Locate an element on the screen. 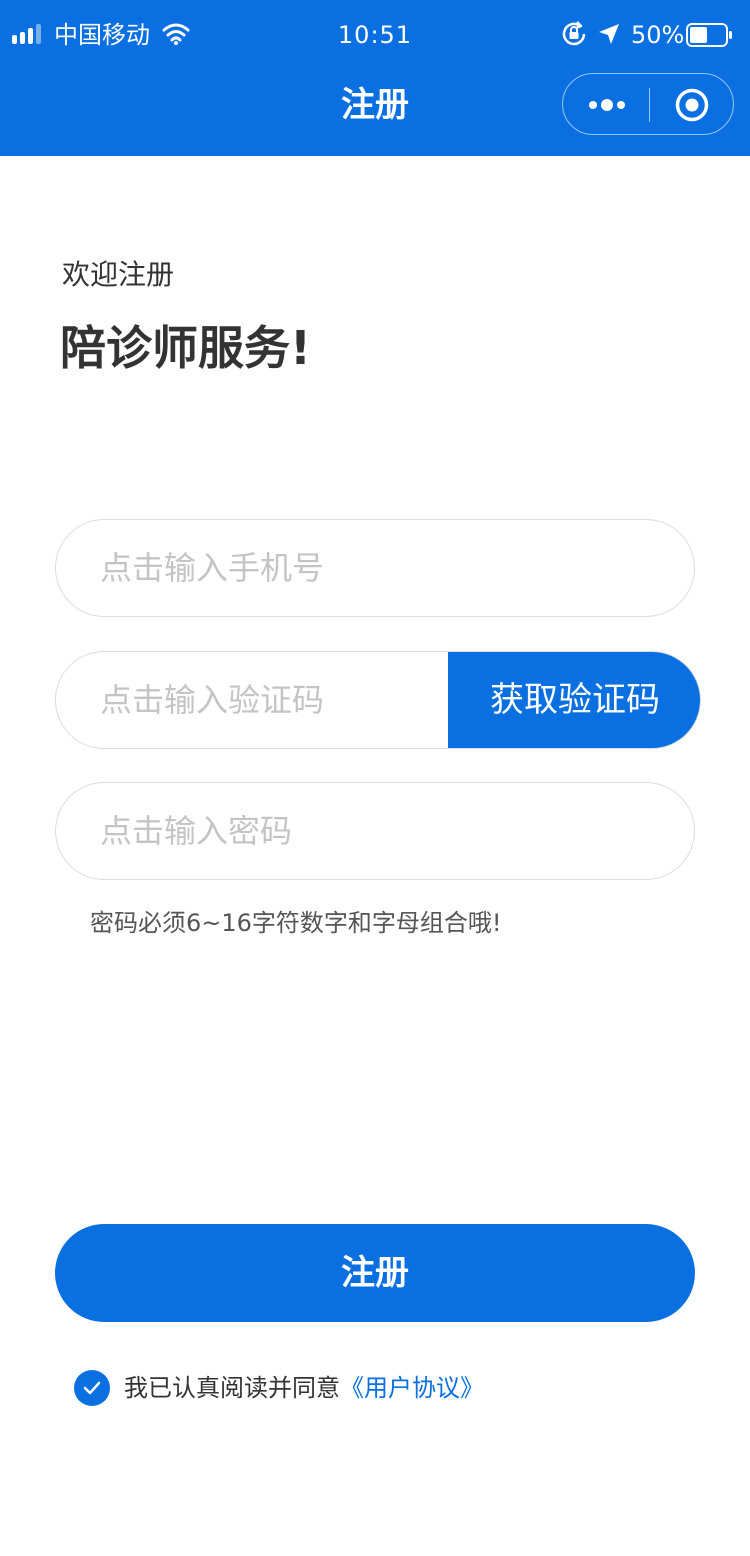  password-input is located at coordinates (370, 831).